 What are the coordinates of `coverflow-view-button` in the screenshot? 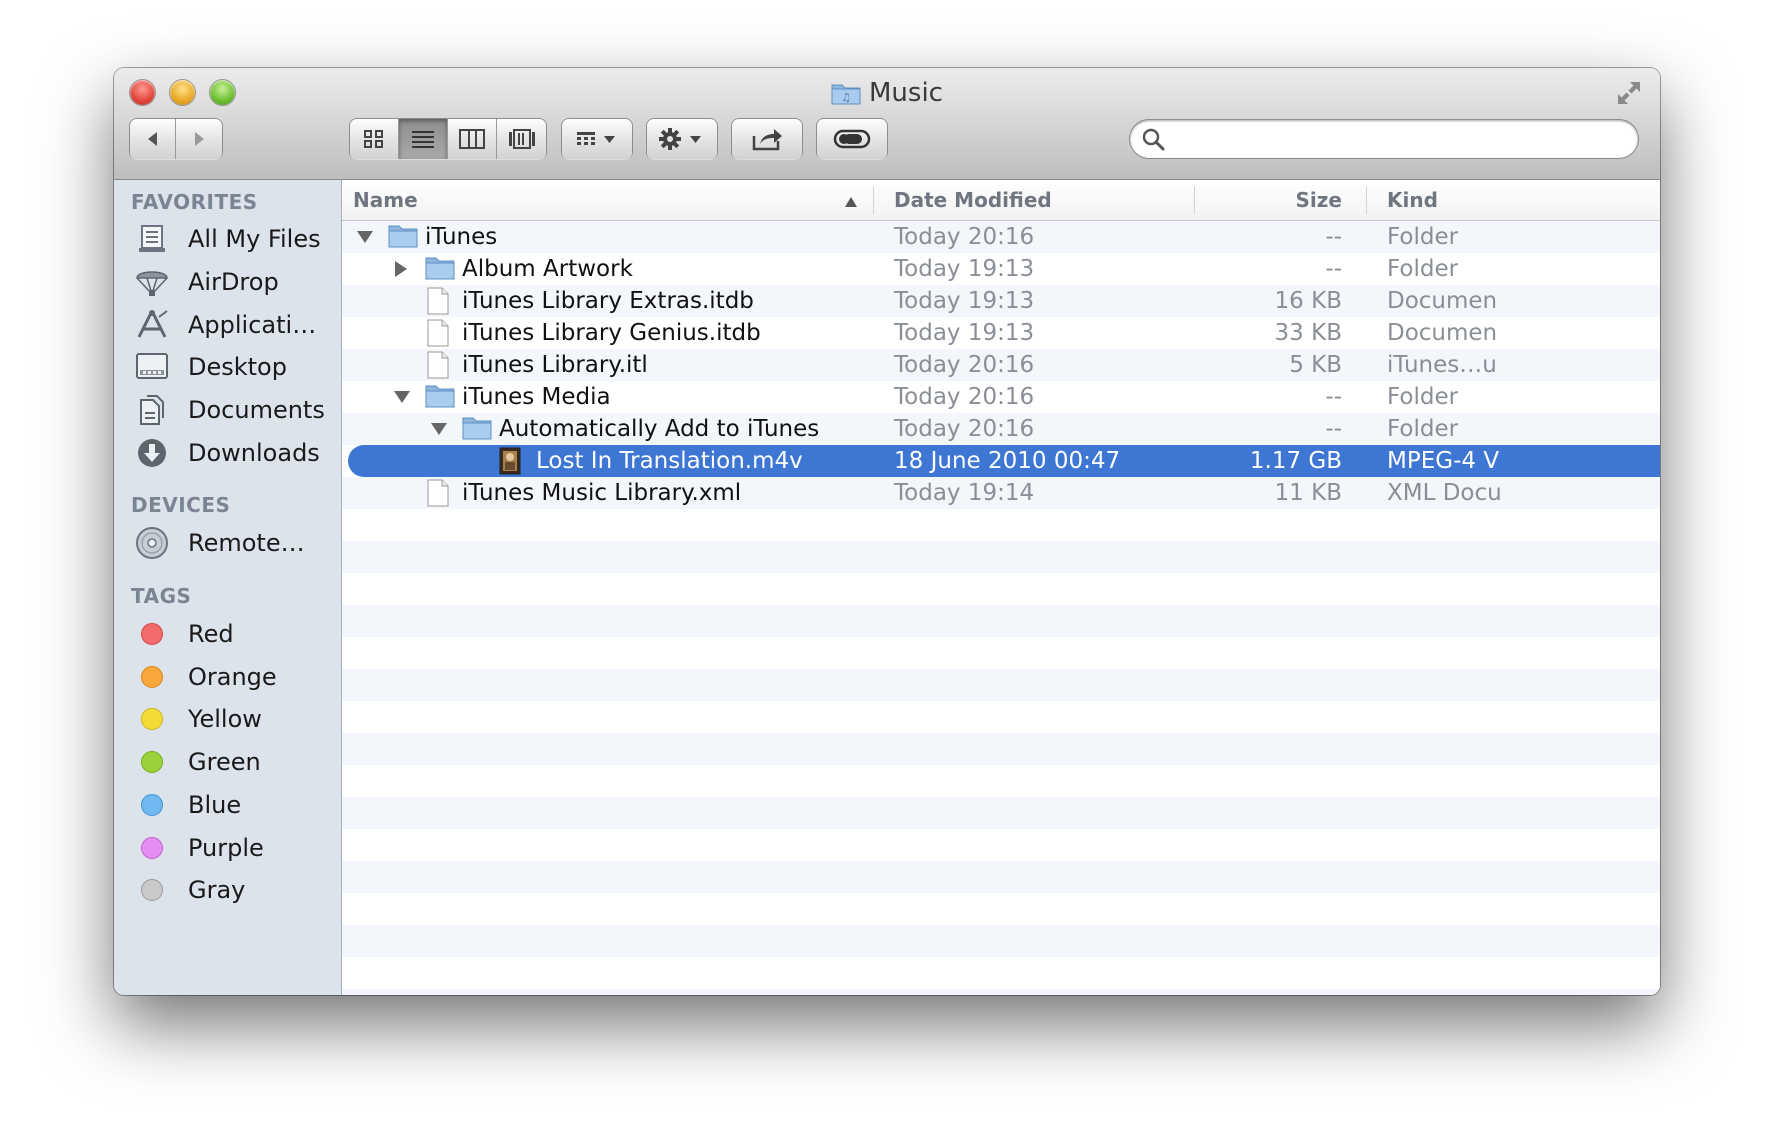 It's located at (521, 139).